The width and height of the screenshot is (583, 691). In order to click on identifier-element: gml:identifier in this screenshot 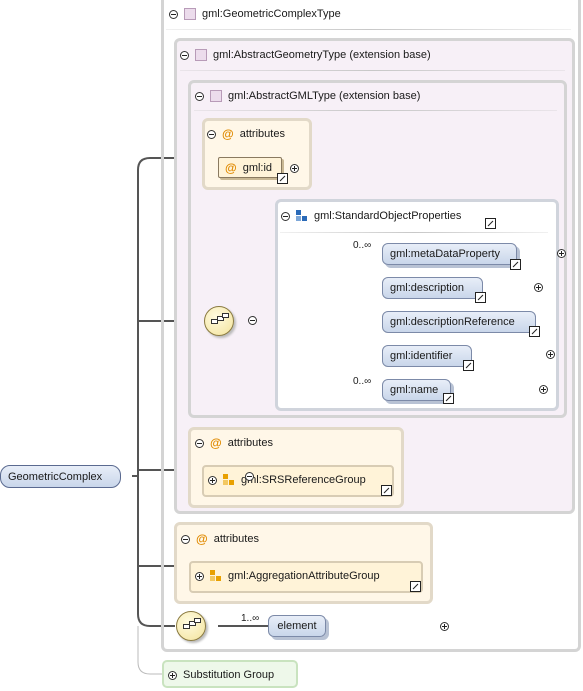, I will do `click(427, 356)`.